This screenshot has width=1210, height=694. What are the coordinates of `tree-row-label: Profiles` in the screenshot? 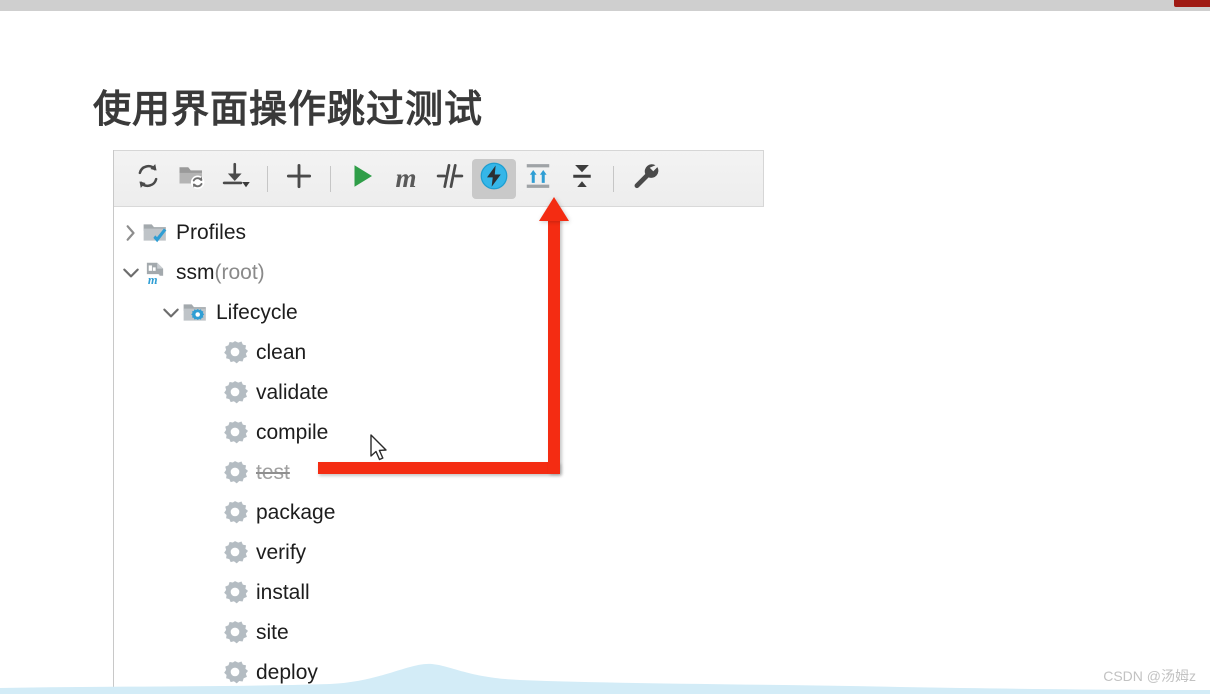 It's located at (211, 232).